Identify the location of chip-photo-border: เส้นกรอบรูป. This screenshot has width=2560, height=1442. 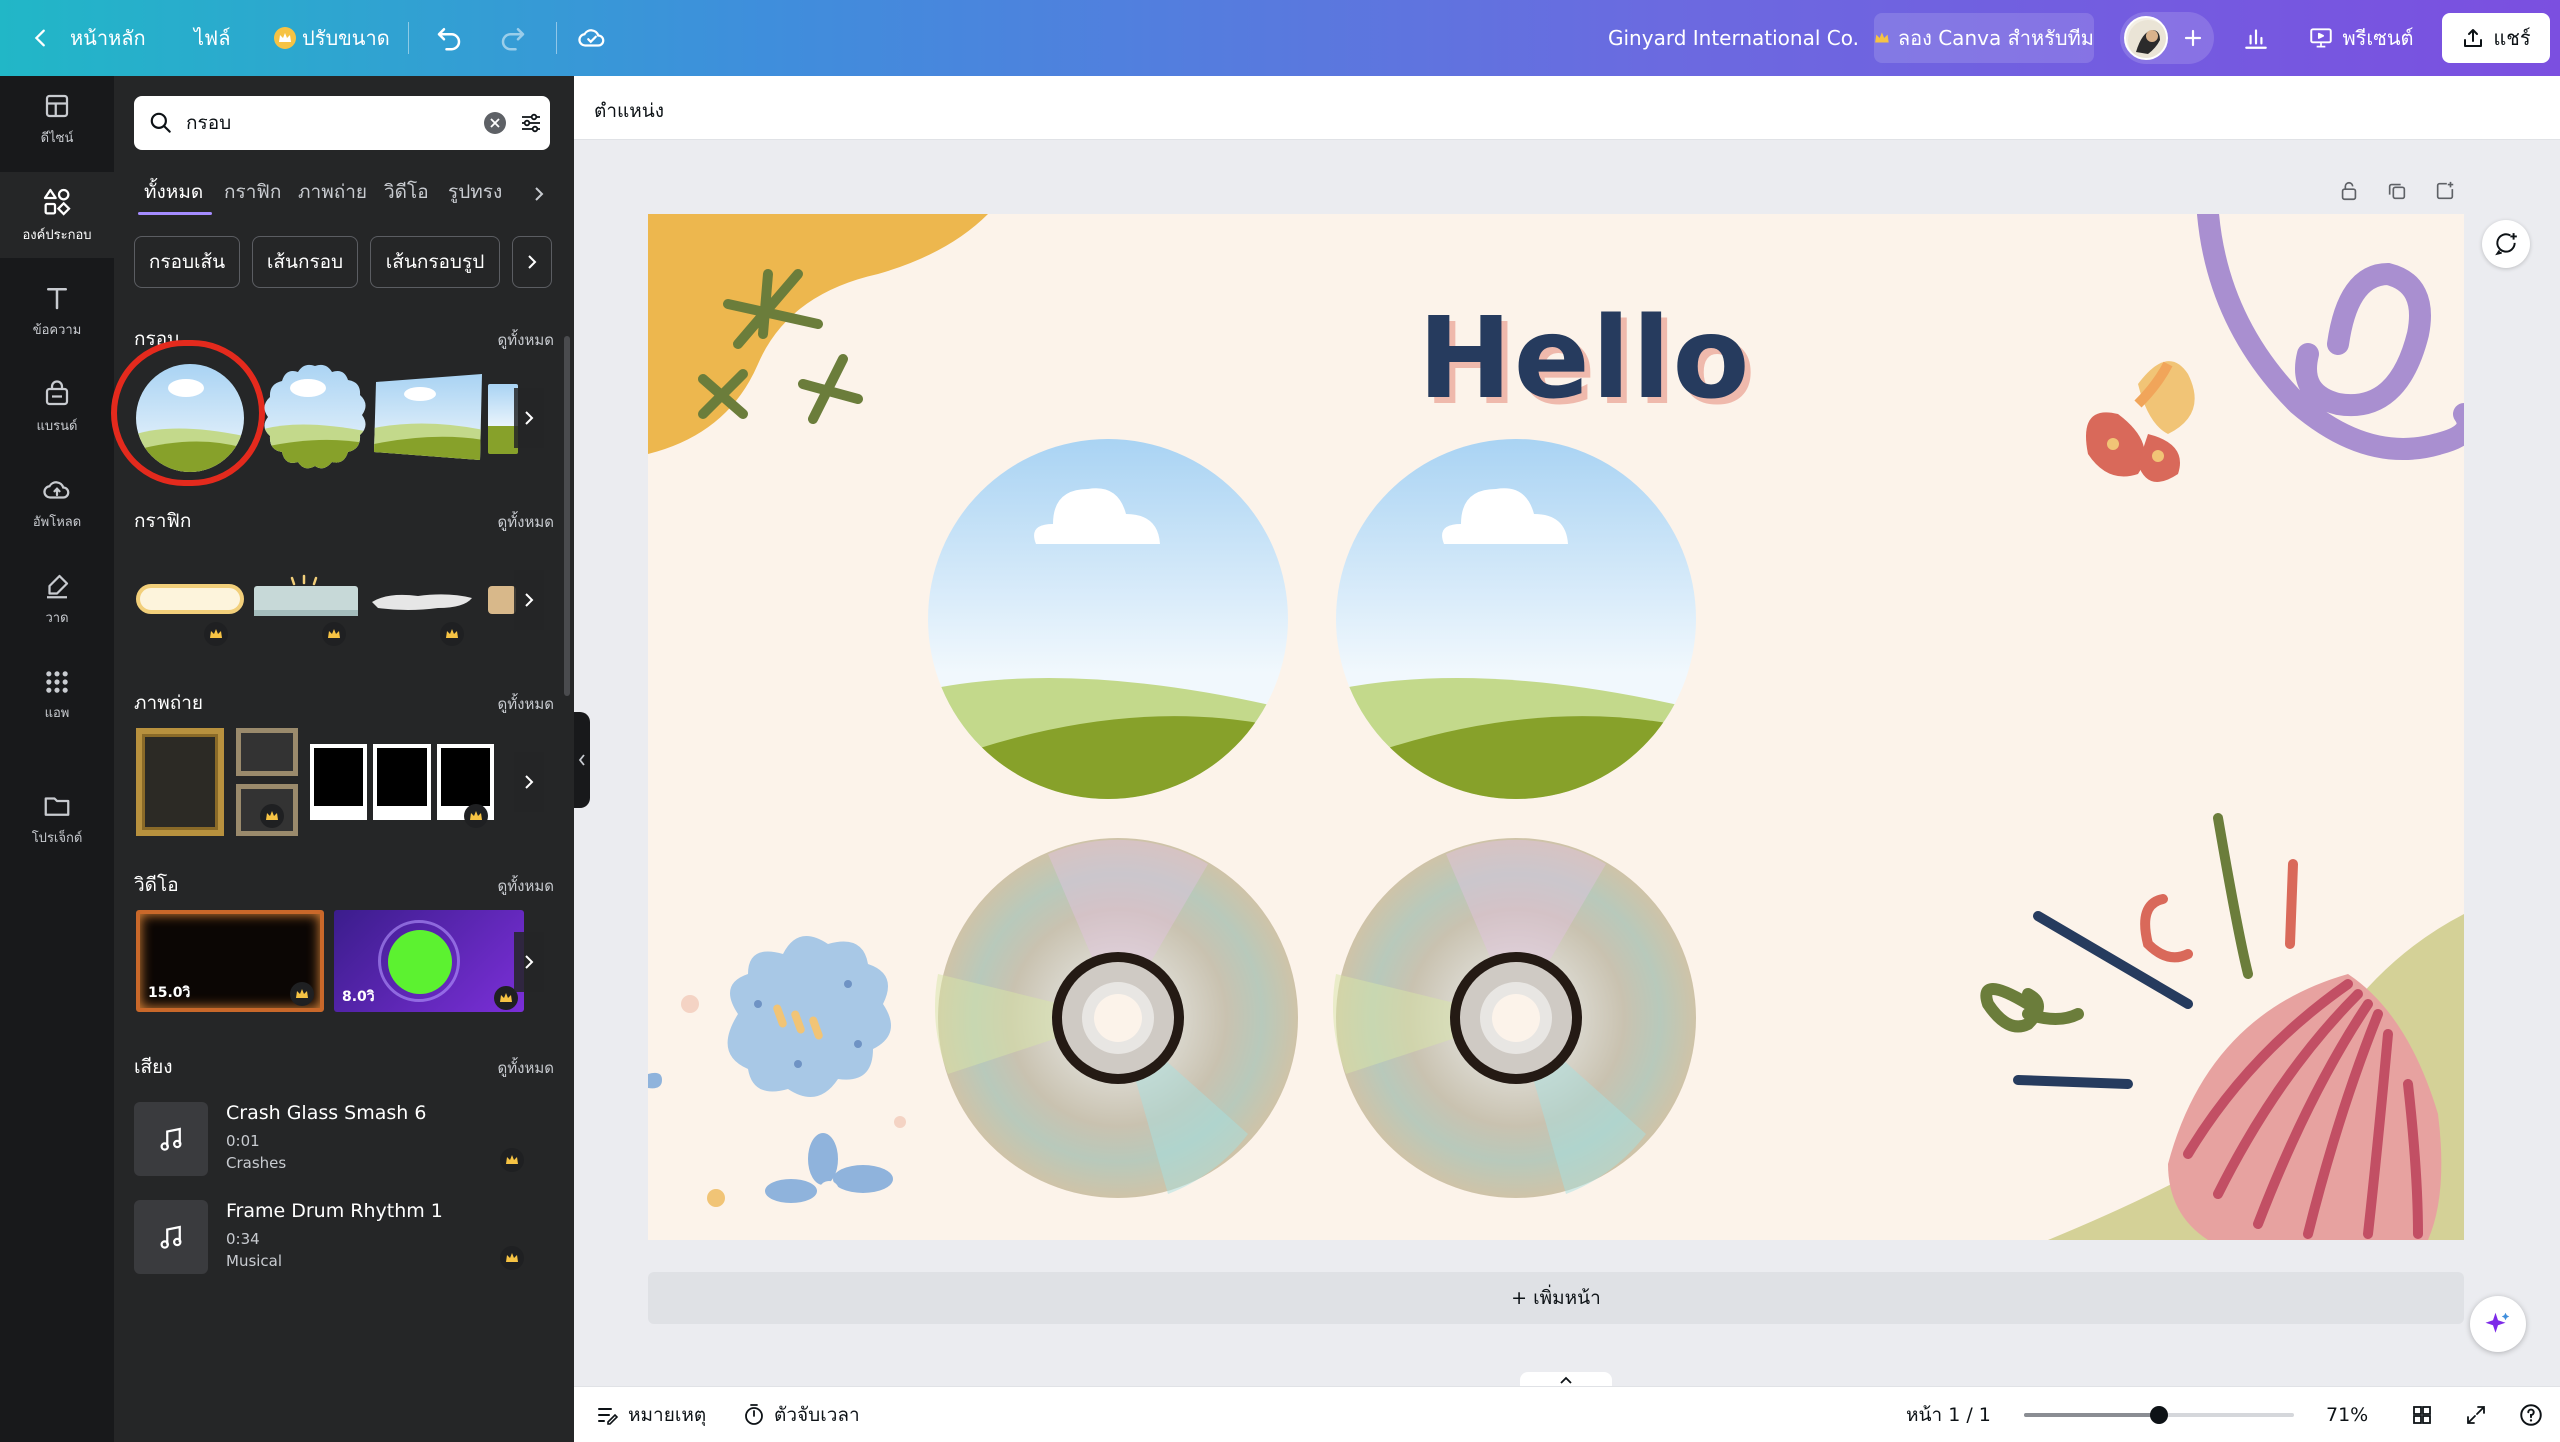
(435, 262).